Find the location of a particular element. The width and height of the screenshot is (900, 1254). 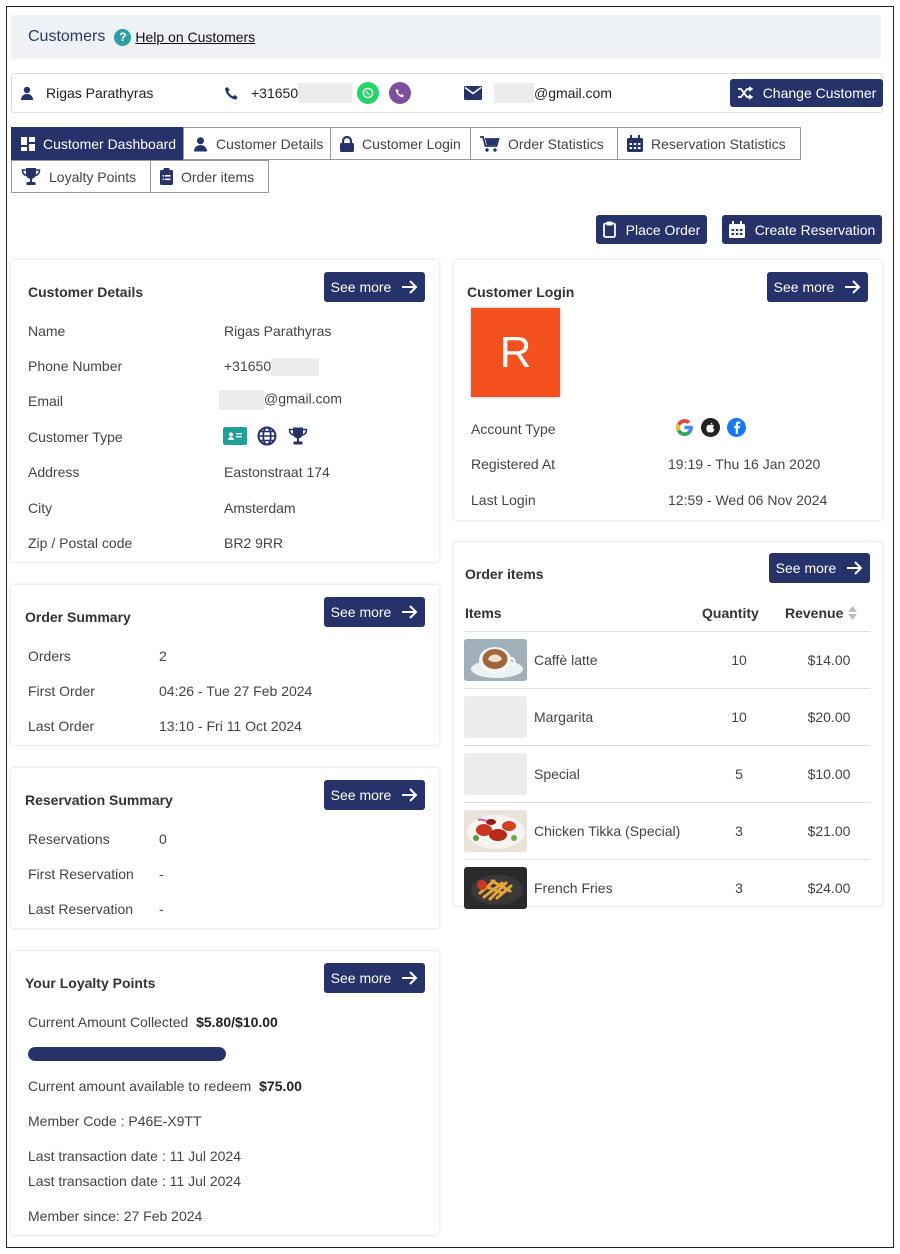

table-row: Special 5 $10.00 is located at coordinates (667, 773).